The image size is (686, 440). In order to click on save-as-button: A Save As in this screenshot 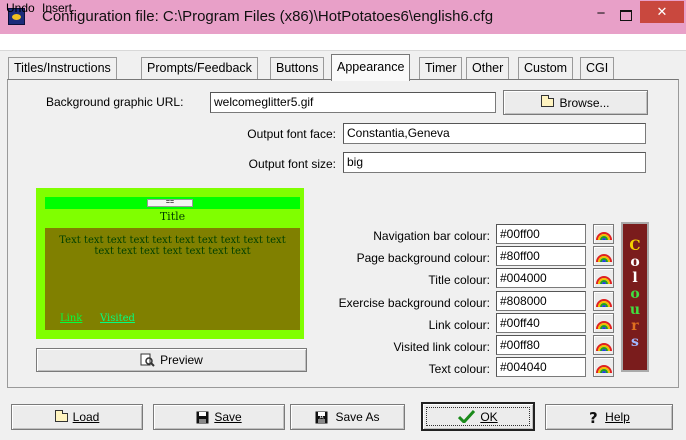, I will do `click(347, 417)`.